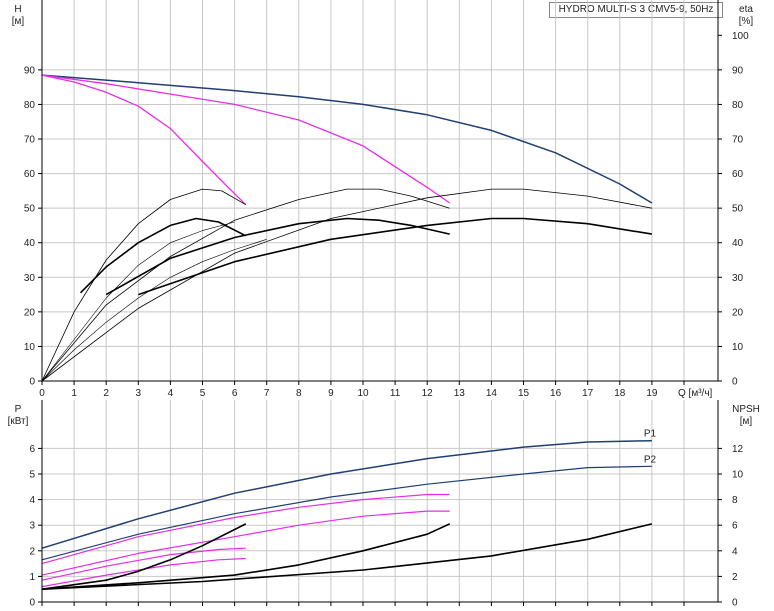  What do you see at coordinates (30, 140) in the screenshot?
I see `top-left-tick-label: 70` at bounding box center [30, 140].